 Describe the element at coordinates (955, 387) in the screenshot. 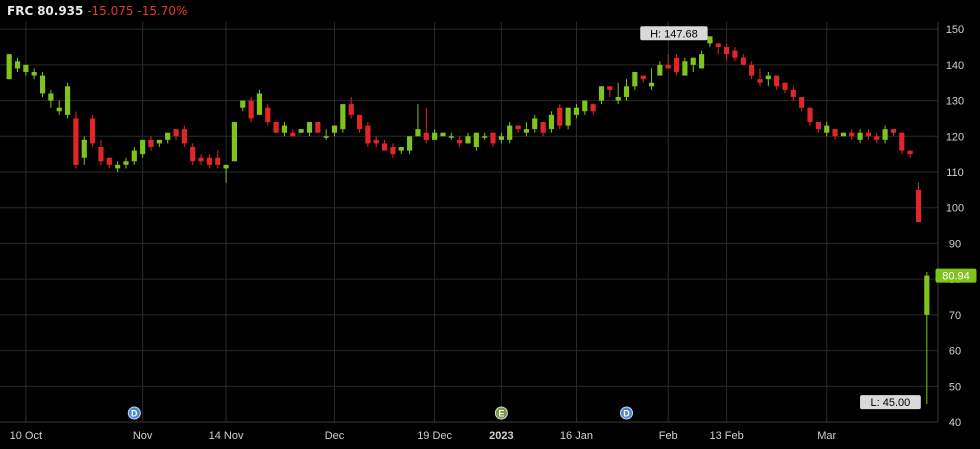

I see `y-tick-label: 50` at that location.